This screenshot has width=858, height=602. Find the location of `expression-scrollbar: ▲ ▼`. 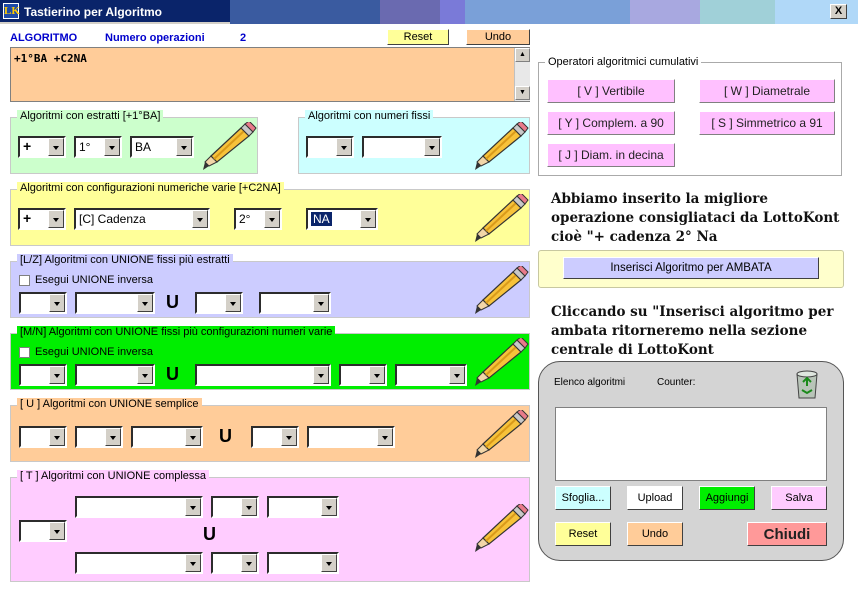

expression-scrollbar: ▲ ▼ is located at coordinates (522, 74).